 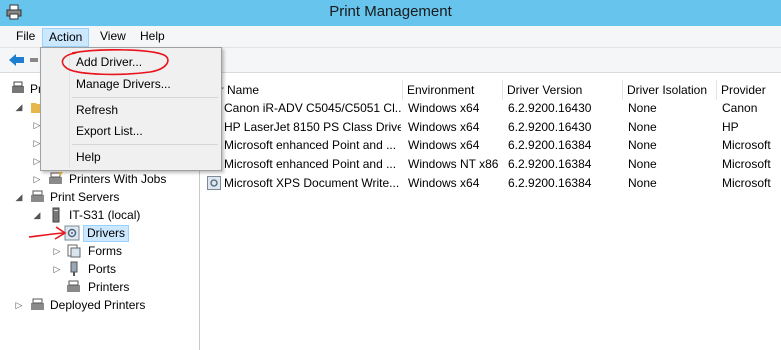 I want to click on tree-printers-with-jobs: ▷ Printers With Jobs, so click(x=114, y=179).